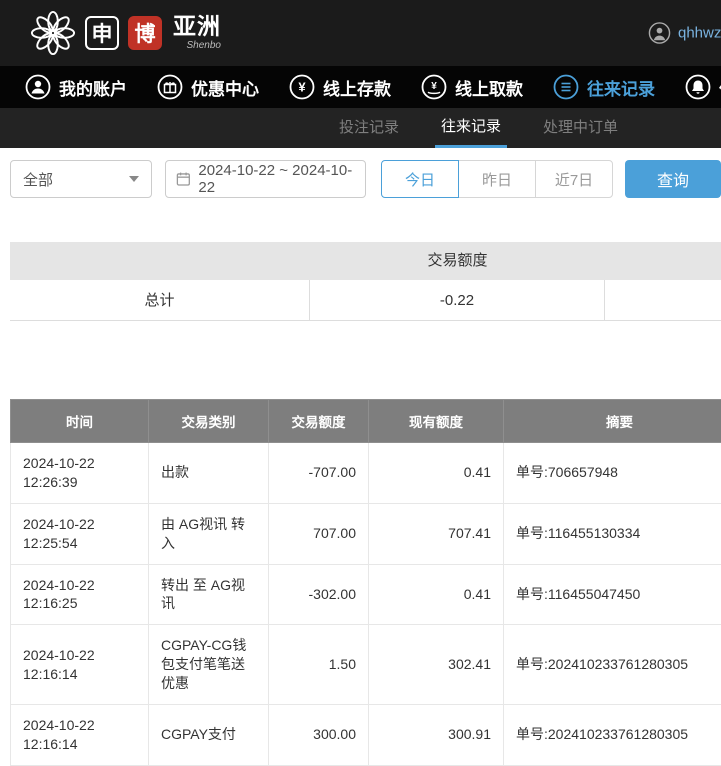  I want to click on type-select: 全部, so click(81, 179).